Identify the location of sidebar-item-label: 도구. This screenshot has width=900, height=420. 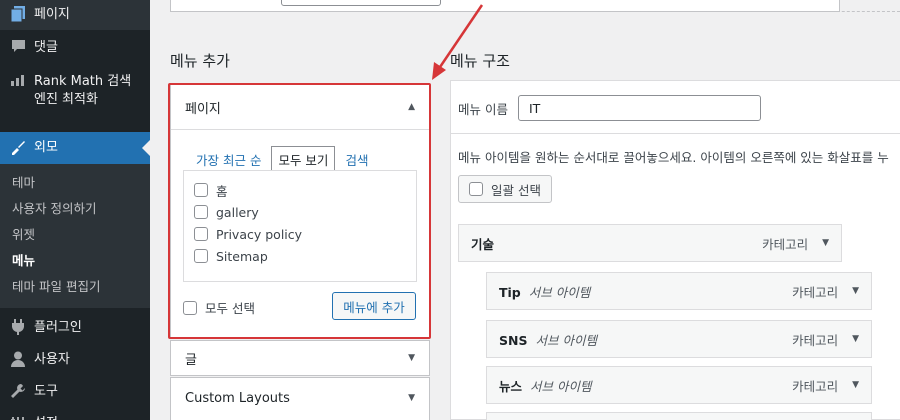
(46, 391).